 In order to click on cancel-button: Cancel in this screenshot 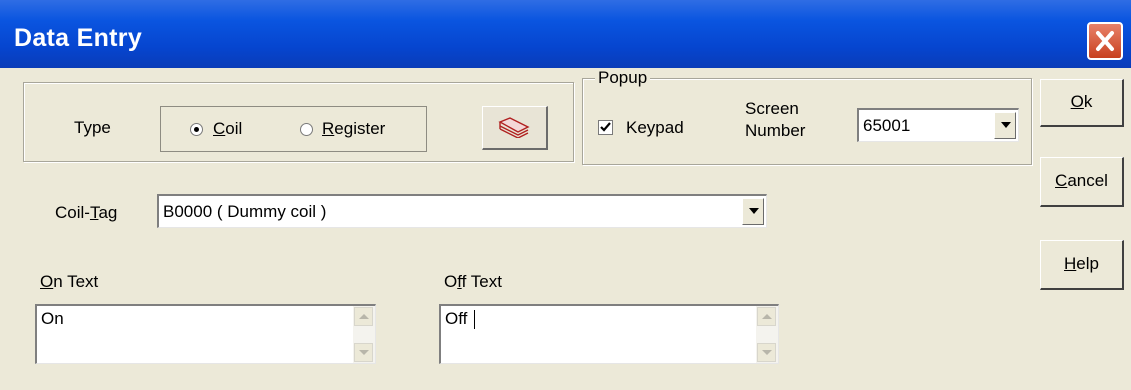, I will do `click(1082, 182)`.